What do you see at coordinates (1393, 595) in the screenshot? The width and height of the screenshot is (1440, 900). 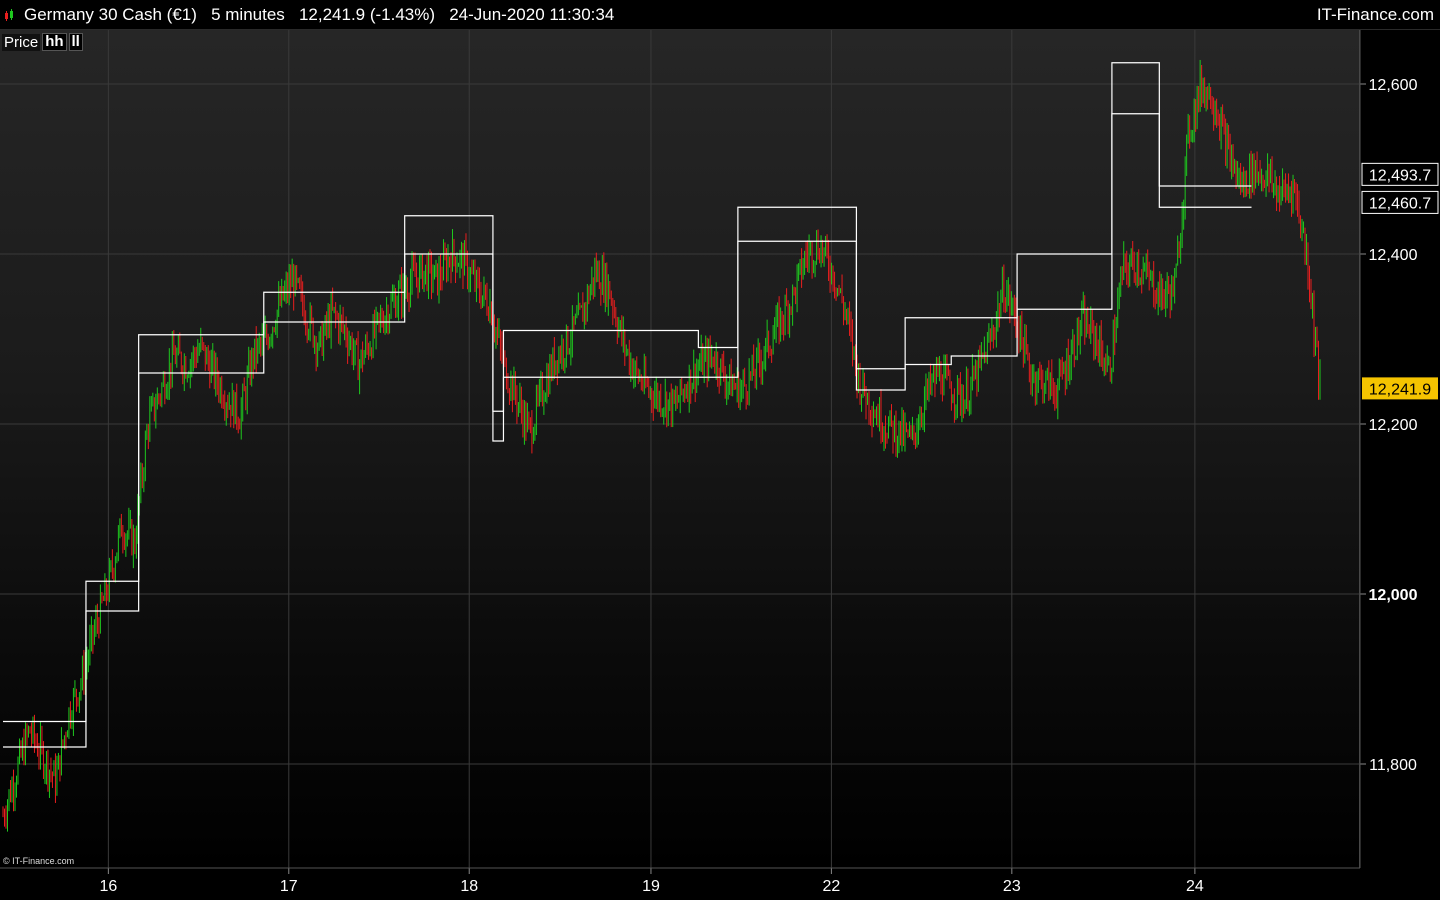 I see `y-tick-label: 12,000` at bounding box center [1393, 595].